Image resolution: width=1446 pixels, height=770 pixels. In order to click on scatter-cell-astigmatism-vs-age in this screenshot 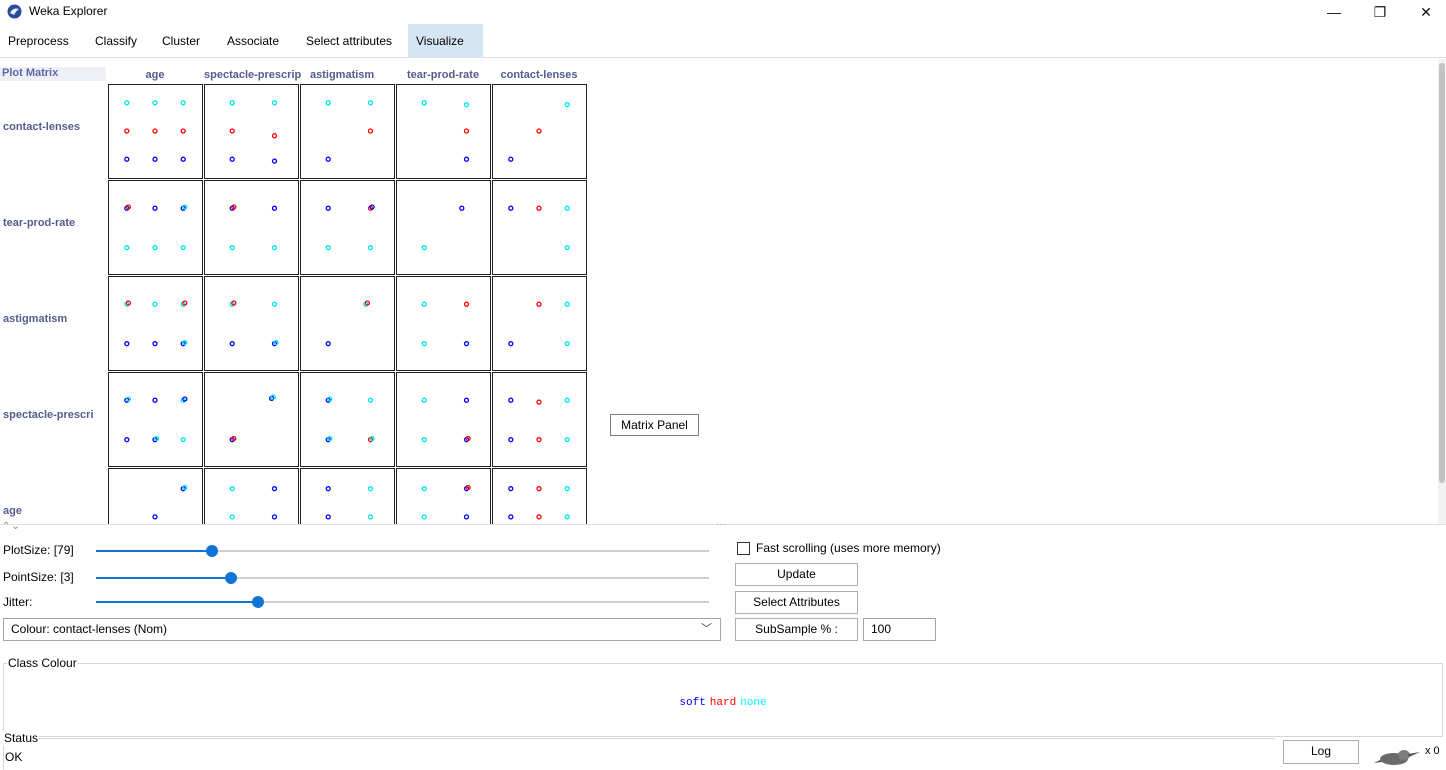, I will do `click(155, 323)`.